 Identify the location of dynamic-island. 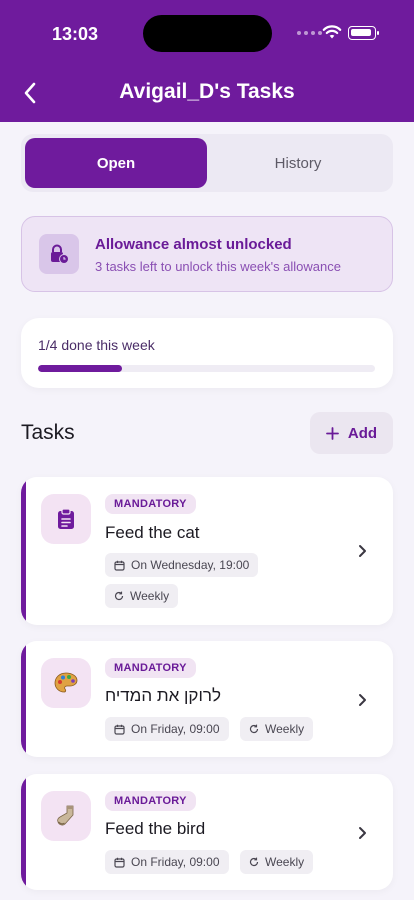
(207, 33).